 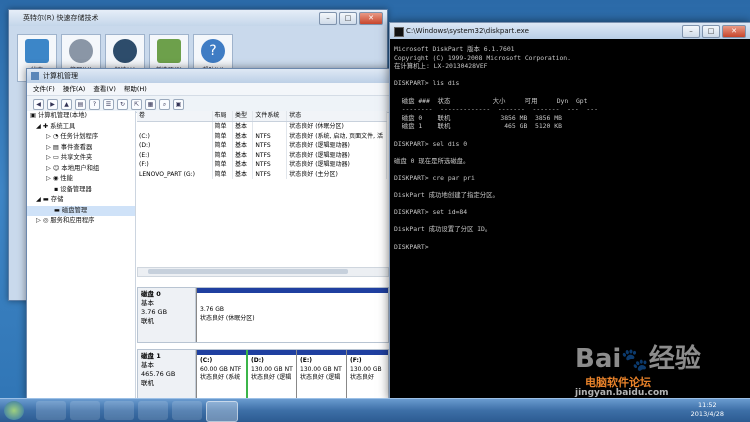 I want to click on volume-row: LENOVO_PART (G:) 简单 基本 NTFS 状态良好 (主分区), so click(x=262, y=174).